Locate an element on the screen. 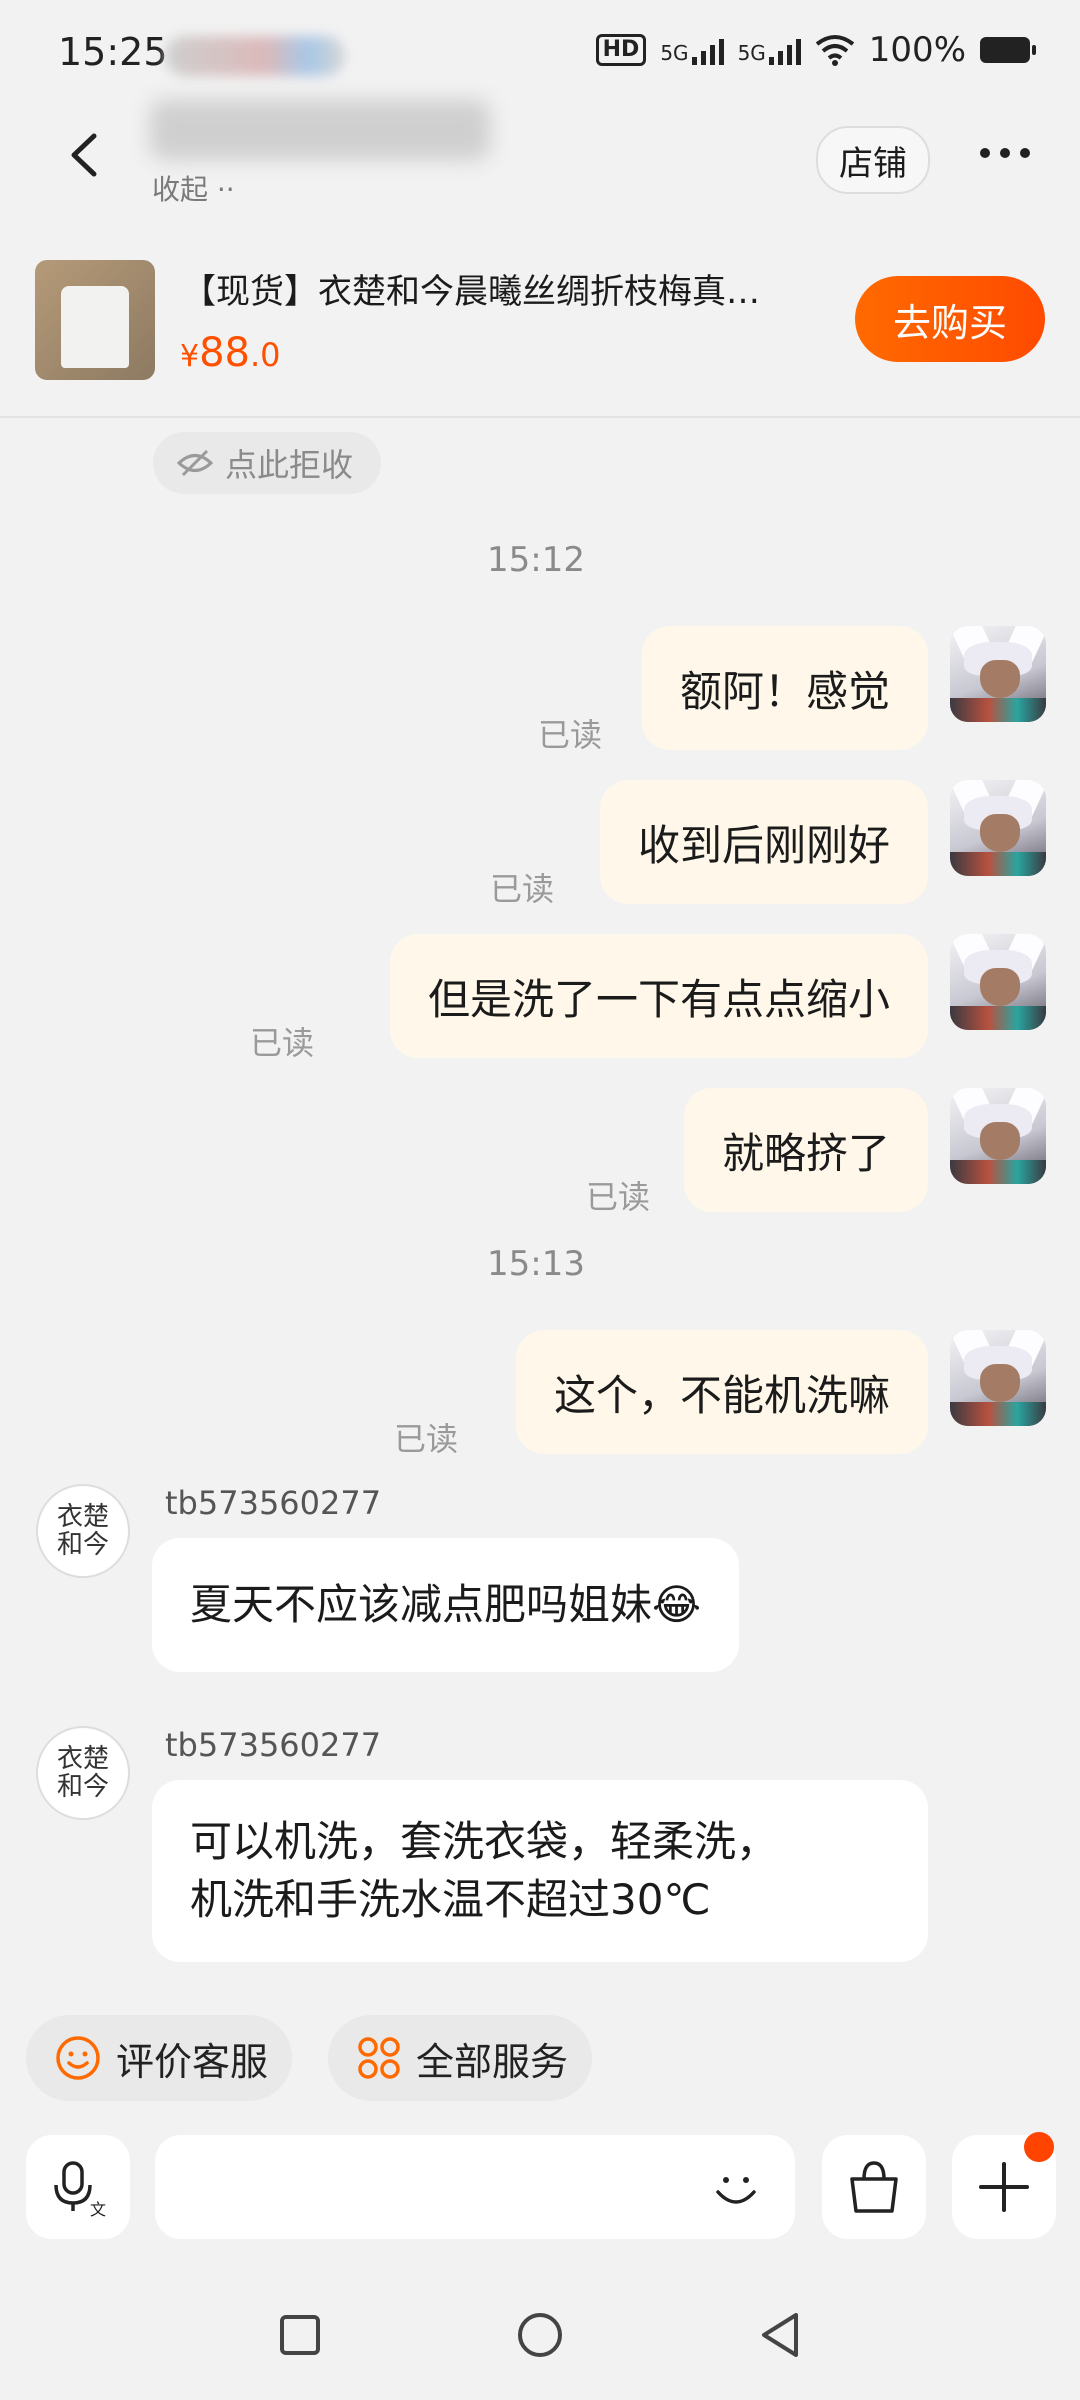  product-price: ¥88.0 is located at coordinates (230, 353).